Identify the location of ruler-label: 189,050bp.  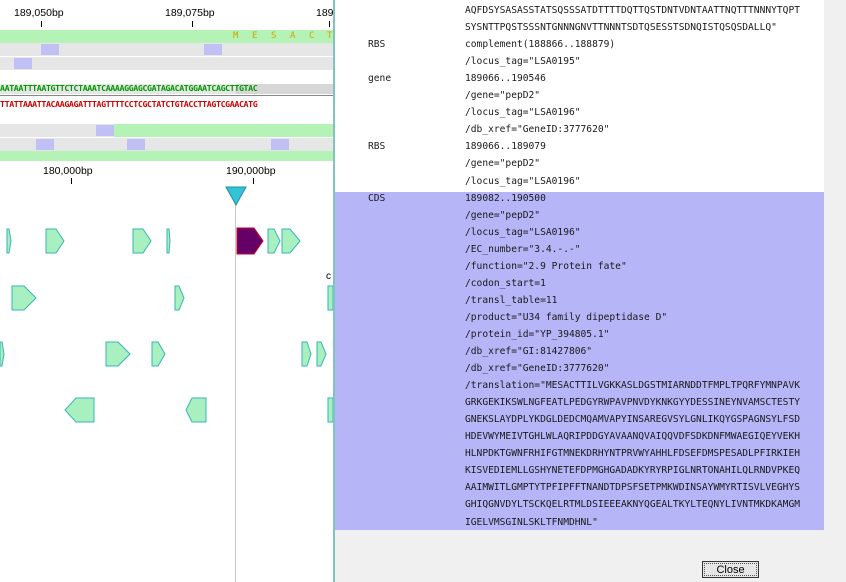
(39, 13).